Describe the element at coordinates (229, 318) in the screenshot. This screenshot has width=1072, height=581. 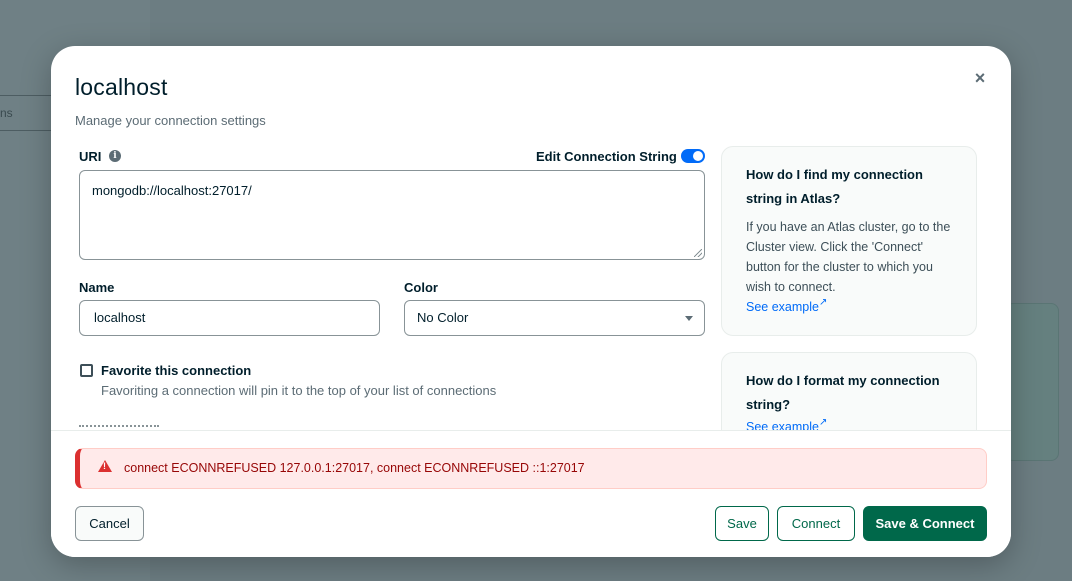
I see `name-input: localhost` at that location.